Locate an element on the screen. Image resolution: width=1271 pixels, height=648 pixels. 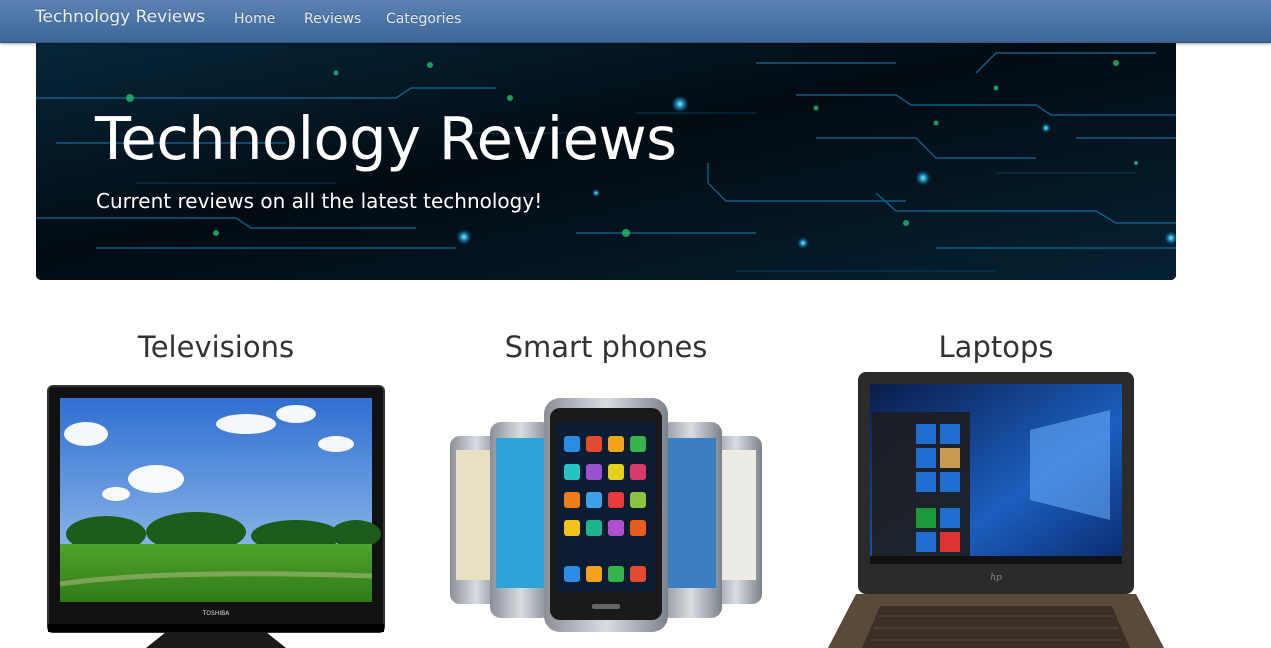
television-image: TOSHIBA is located at coordinates (216, 516).